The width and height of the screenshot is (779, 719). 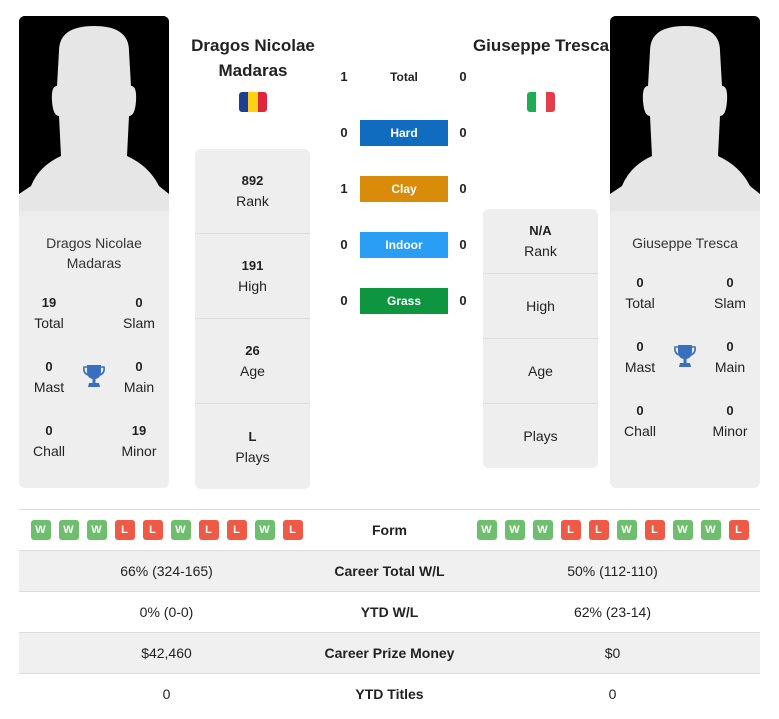 What do you see at coordinates (389, 693) in the screenshot?
I see `table-row: 0 YTD Titles 0` at bounding box center [389, 693].